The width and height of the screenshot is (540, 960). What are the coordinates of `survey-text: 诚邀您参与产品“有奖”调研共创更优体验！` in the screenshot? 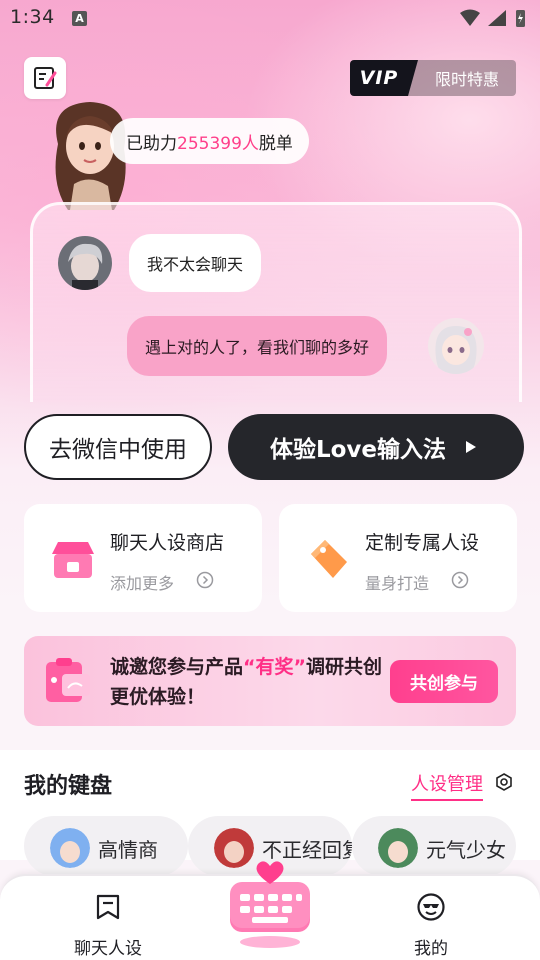 It's located at (250, 682).